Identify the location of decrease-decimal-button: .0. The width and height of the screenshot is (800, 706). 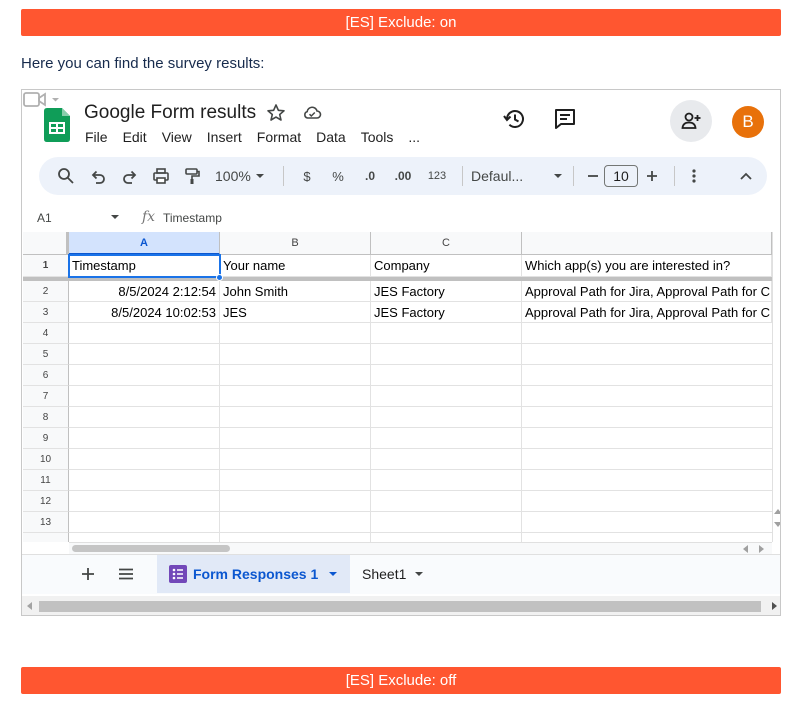
(370, 176).